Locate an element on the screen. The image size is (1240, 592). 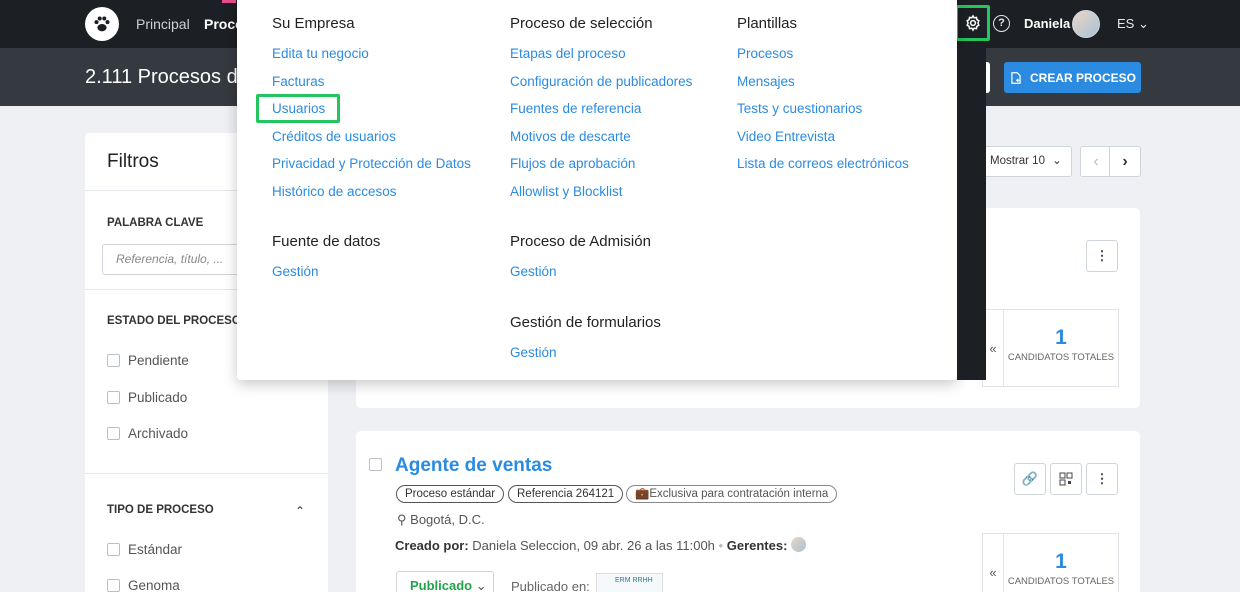
menu-edge-strip is located at coordinates (971, 214).